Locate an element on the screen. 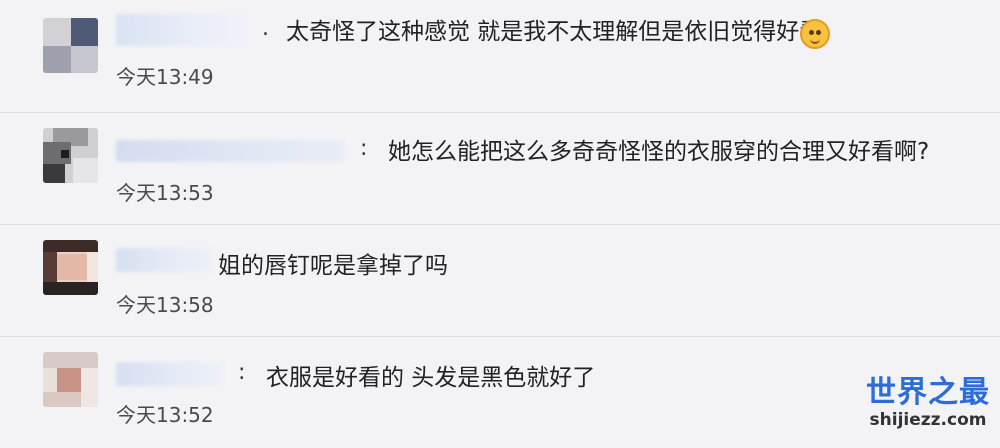  comment-text: 她怎么能把这么多奇奇怪怪的衣服穿的合理又好看啊? is located at coordinates (659, 152).